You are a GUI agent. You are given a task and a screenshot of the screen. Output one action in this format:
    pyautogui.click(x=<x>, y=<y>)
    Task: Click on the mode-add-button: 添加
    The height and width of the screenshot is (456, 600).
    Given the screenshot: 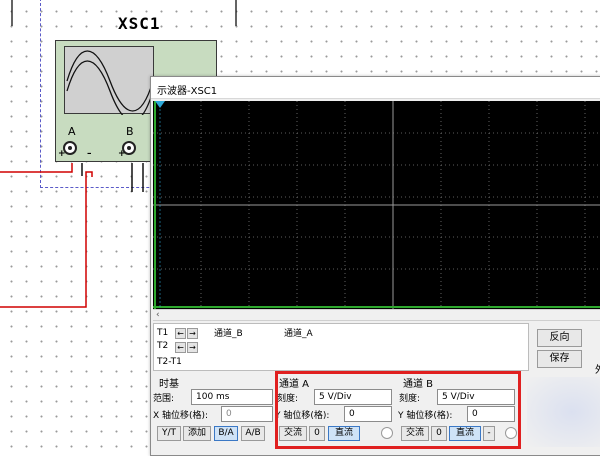 What is the action you would take?
    pyautogui.click(x=197, y=433)
    